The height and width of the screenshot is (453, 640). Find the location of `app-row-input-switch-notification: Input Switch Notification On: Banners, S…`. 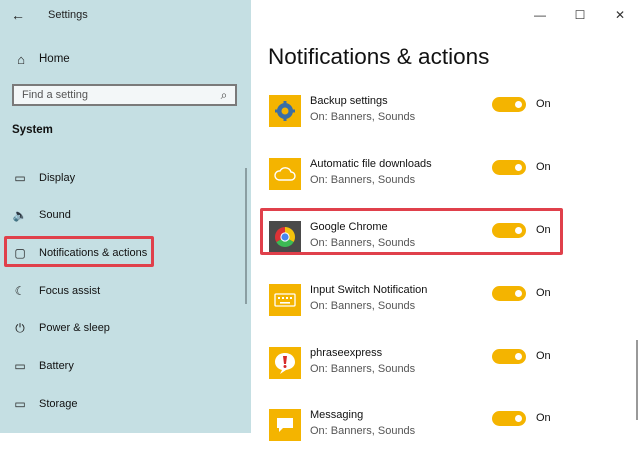

app-row-input-switch-notification: Input Switch Notification On: Banners, S… is located at coordinates (445, 304).